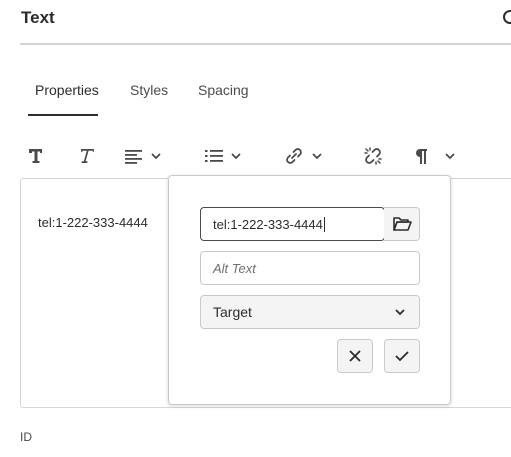 Image resolution: width=511 pixels, height=457 pixels. I want to click on confirm-button, so click(402, 356).